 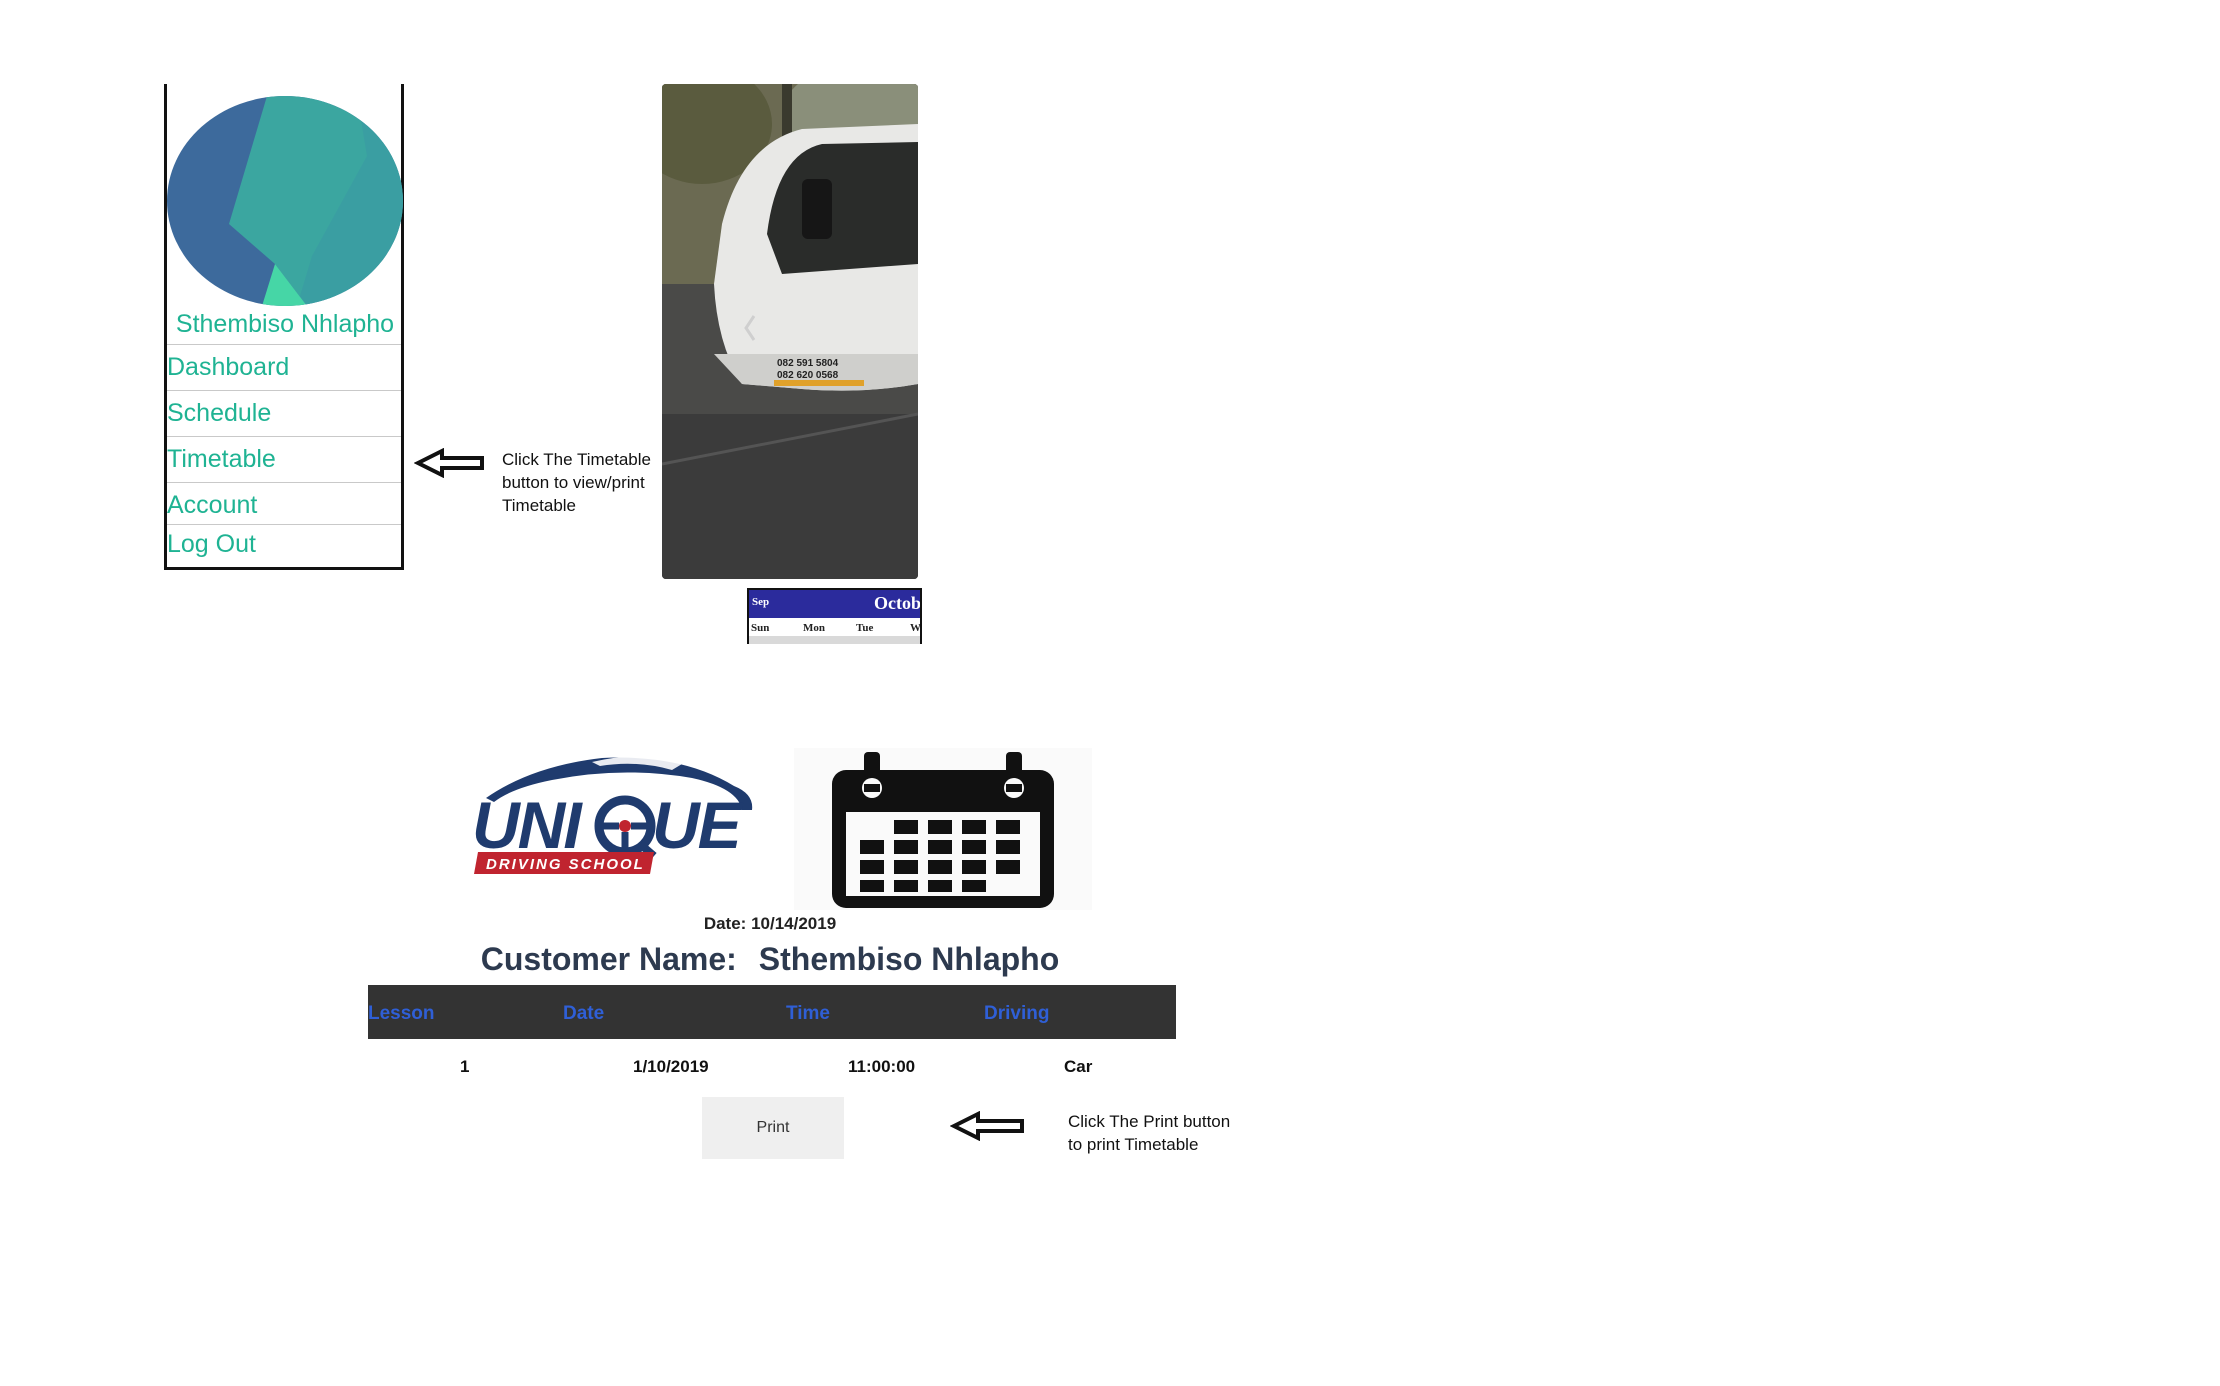 I want to click on cell-date: 1/10/2019, so click(x=671, y=1066).